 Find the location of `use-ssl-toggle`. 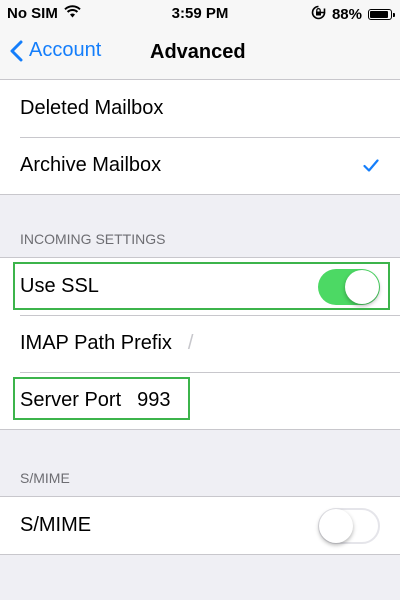

use-ssl-toggle is located at coordinates (349, 287).